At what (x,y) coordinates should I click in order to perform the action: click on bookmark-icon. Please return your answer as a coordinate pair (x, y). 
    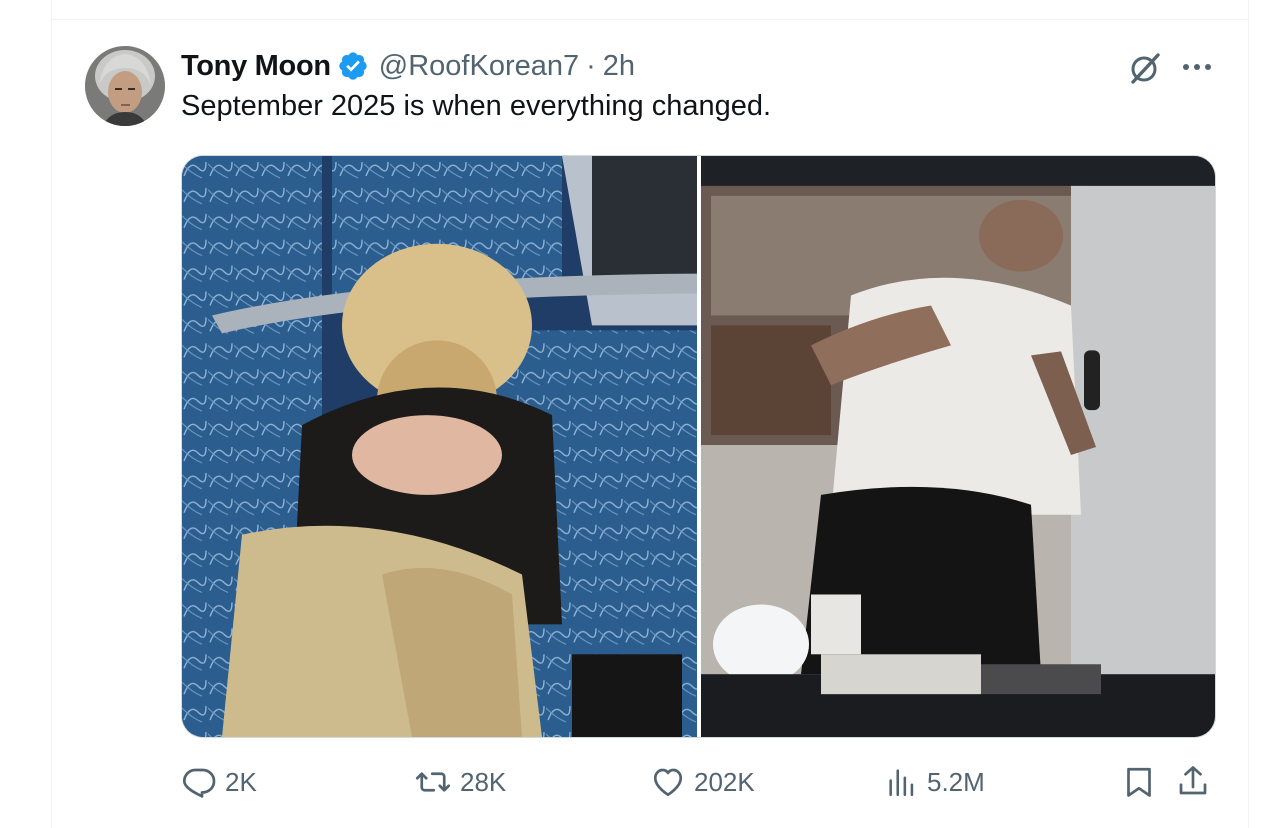
    Looking at the image, I should click on (1139, 784).